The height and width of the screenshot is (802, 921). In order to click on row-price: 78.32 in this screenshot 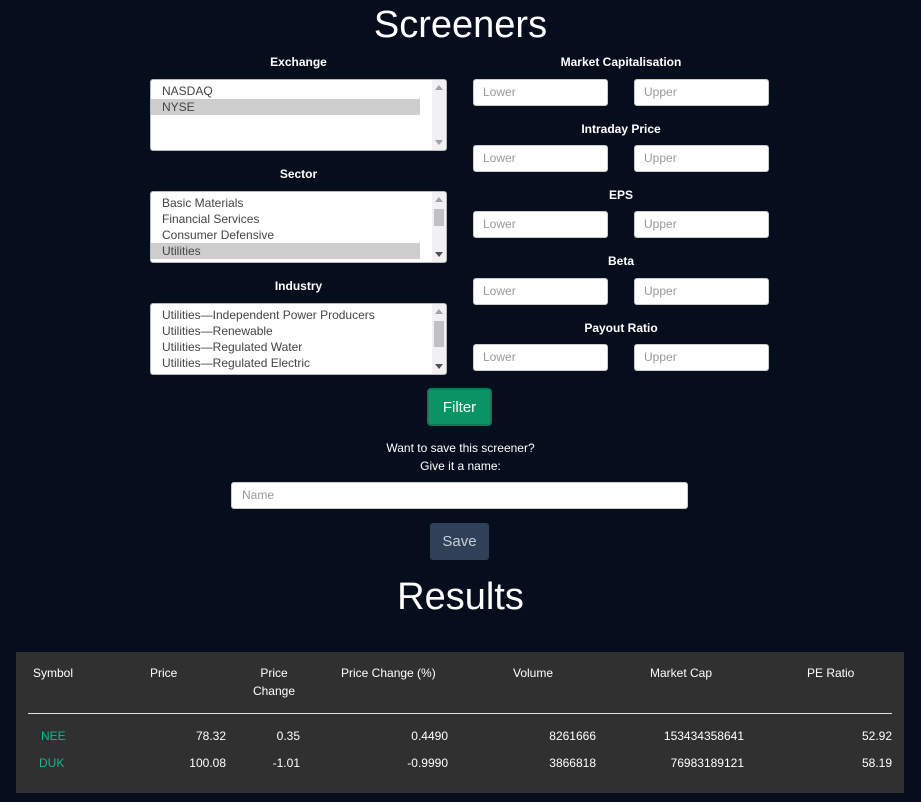, I will do `click(210, 736)`.